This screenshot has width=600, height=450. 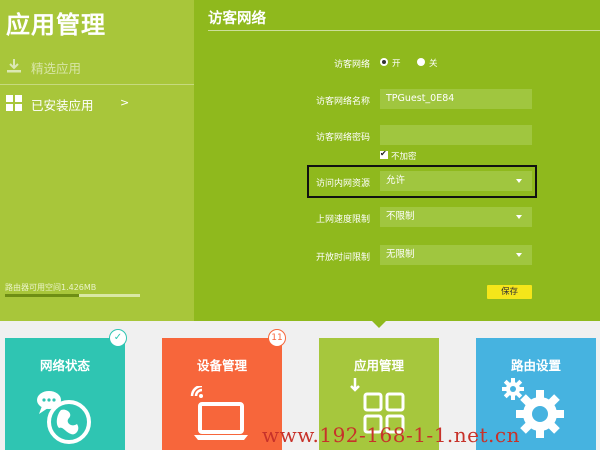 What do you see at coordinates (456, 217) in the screenshot?
I see `speed-limit-select: 不限制` at bounding box center [456, 217].